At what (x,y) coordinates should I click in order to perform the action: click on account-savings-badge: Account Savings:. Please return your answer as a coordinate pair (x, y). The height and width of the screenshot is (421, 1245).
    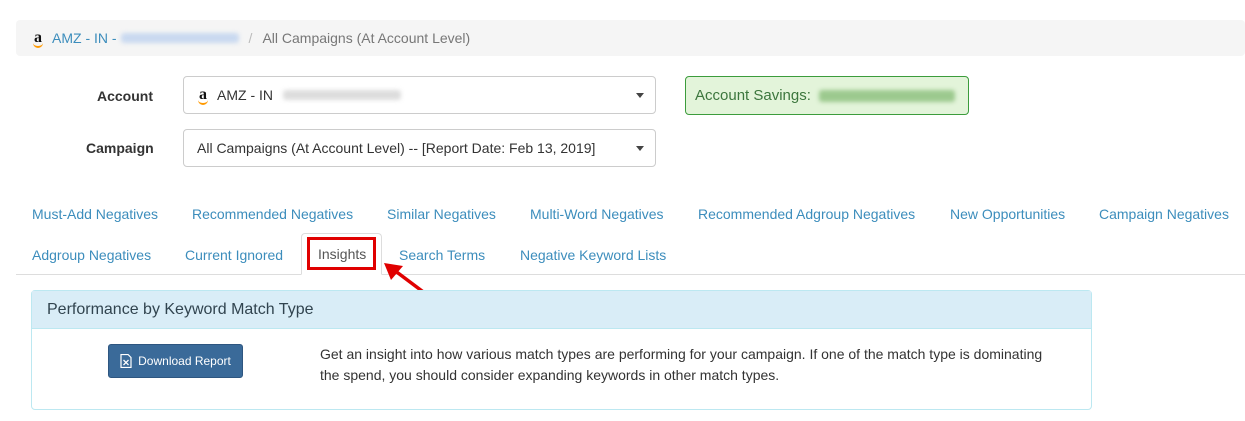
    Looking at the image, I should click on (827, 95).